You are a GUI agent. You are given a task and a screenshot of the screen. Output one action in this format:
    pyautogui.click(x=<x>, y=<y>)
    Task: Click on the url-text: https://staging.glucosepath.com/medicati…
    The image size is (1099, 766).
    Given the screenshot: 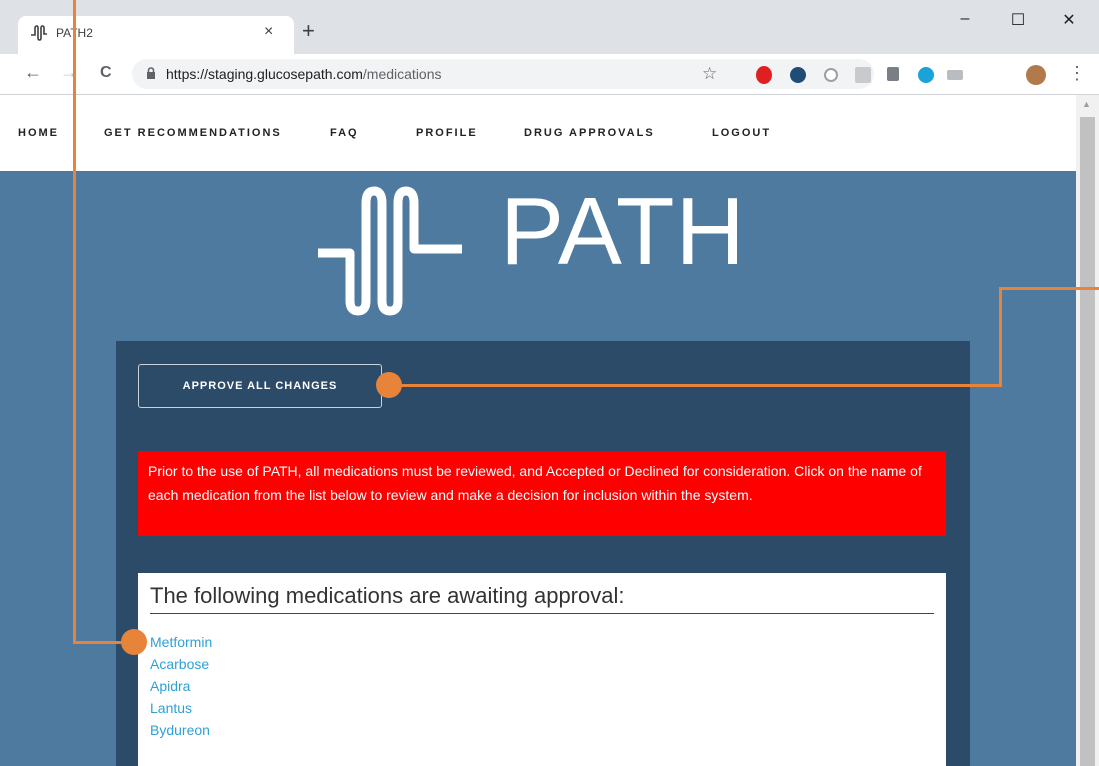 What is the action you would take?
    pyautogui.click(x=304, y=74)
    